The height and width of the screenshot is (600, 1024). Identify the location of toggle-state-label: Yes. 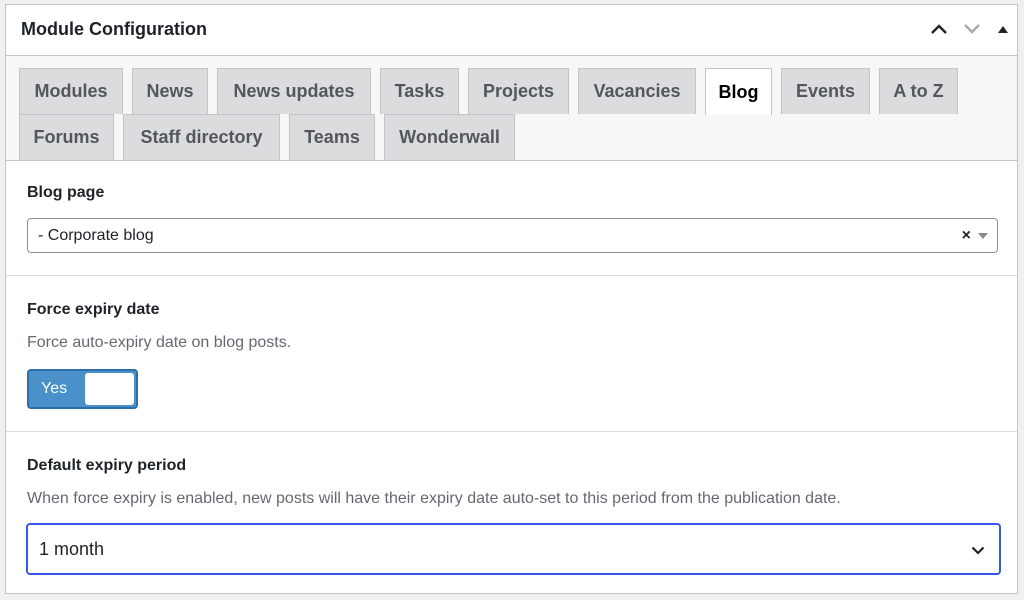
(54, 388).